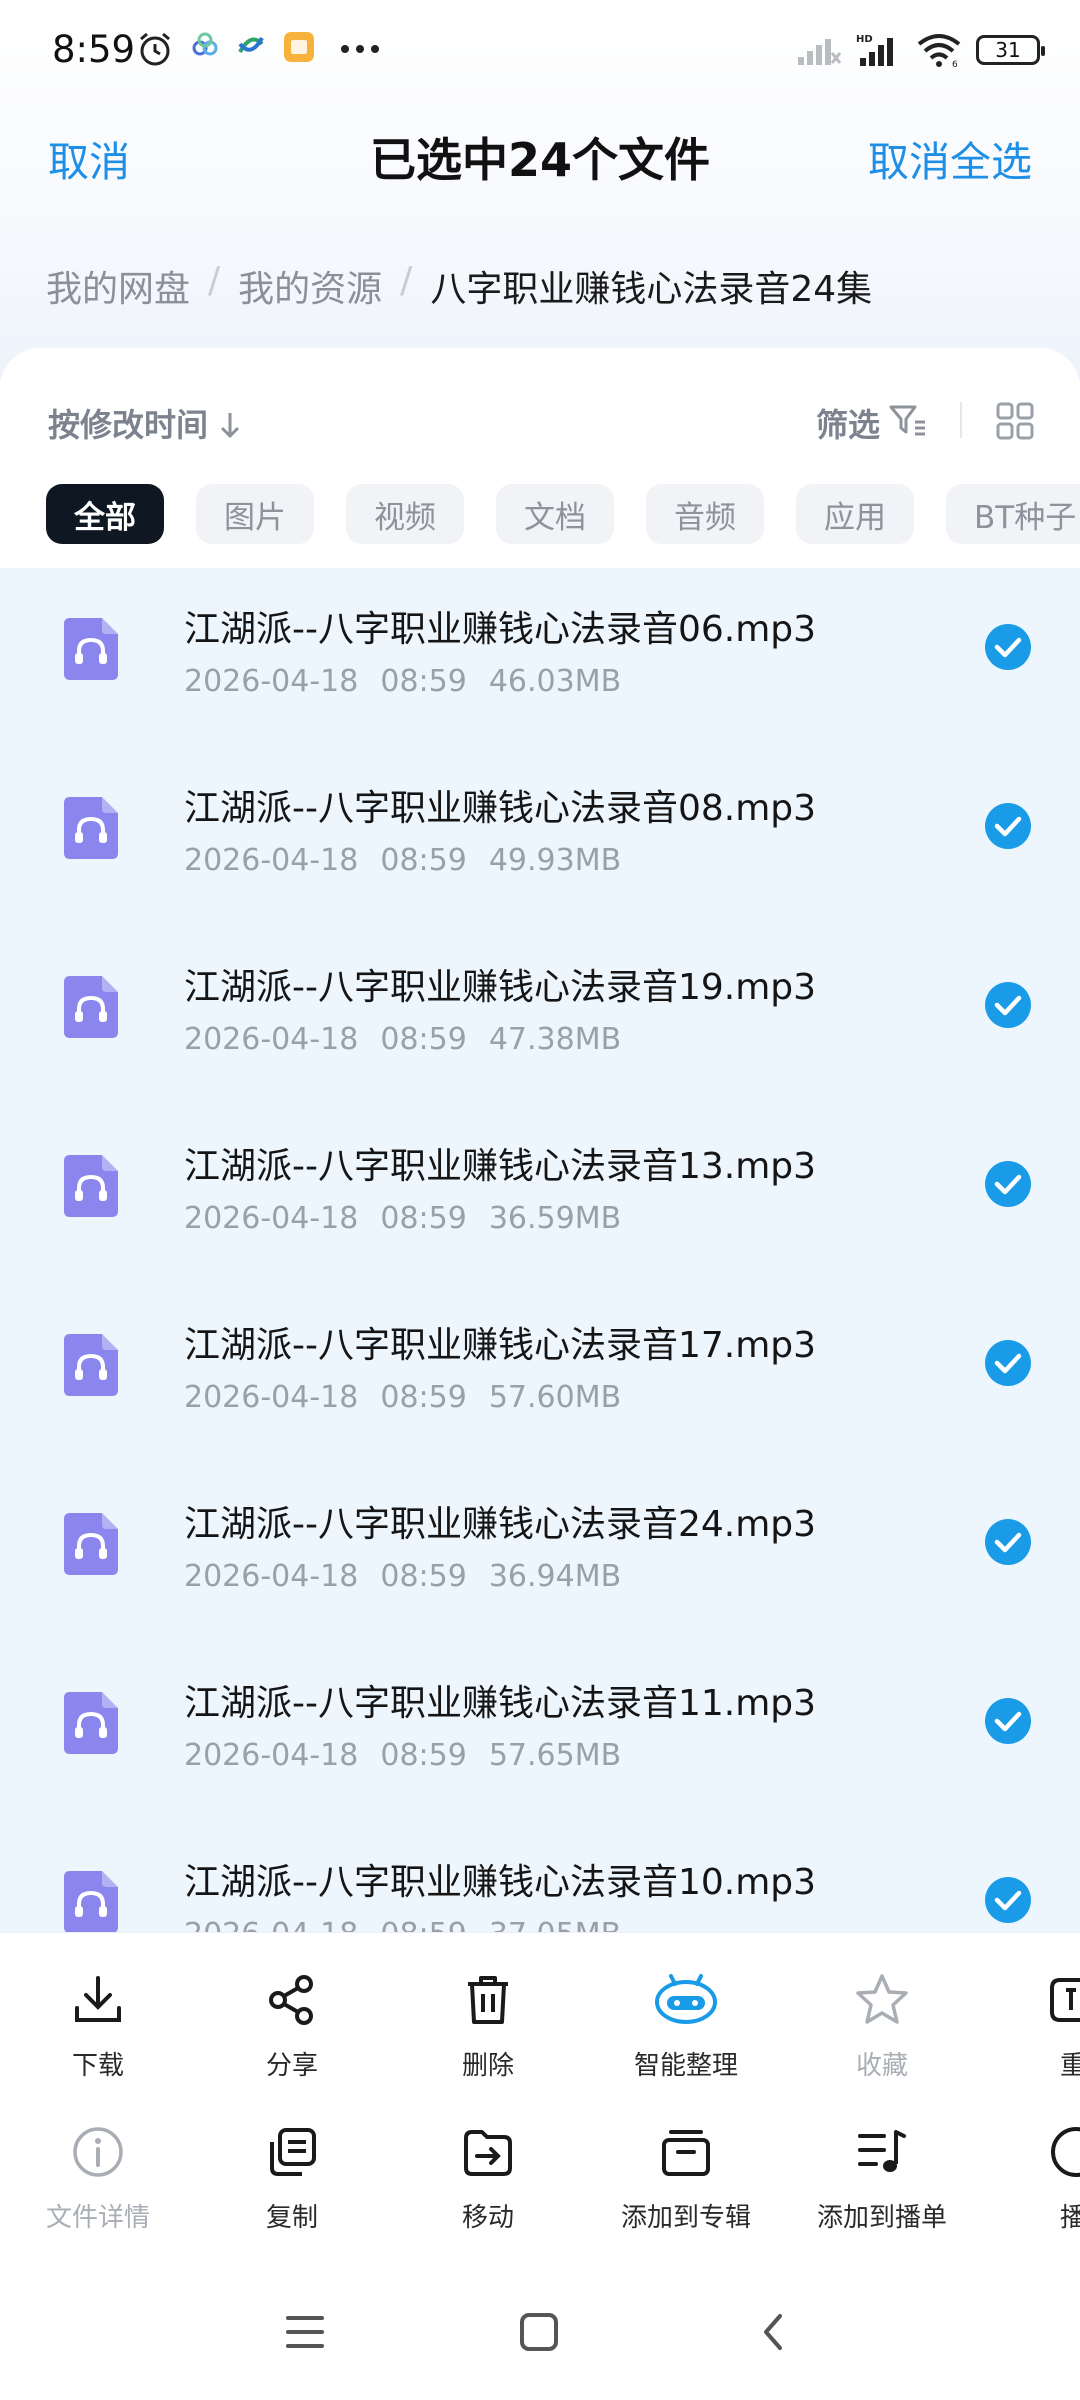  I want to click on delete-button: 删除, so click(488, 2023).